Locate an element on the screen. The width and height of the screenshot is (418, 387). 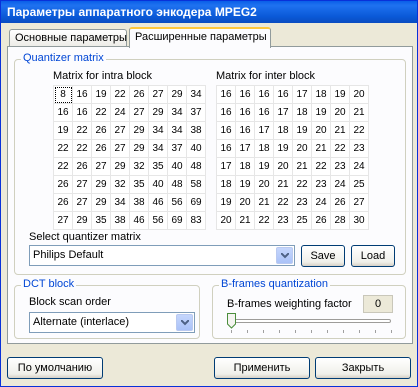
matrix-cell: 8 is located at coordinates (63, 94).